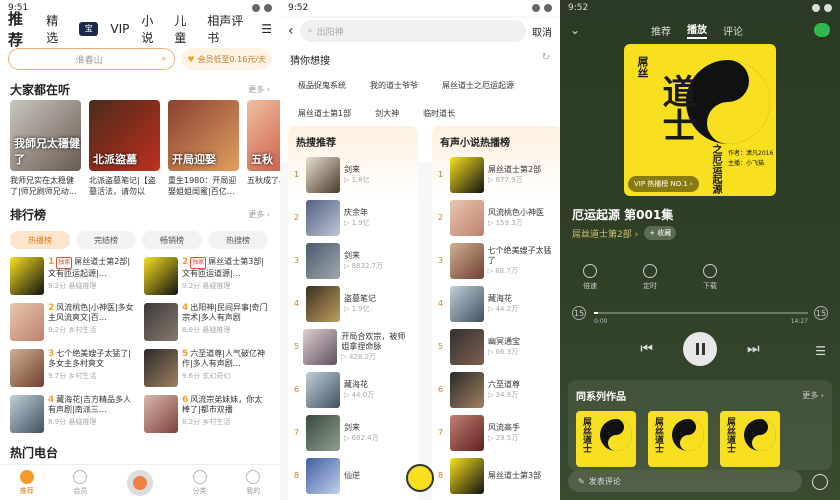 The width and height of the screenshot is (840, 500). What do you see at coordinates (139, 482) in the screenshot?
I see `mini-player-button` at bounding box center [139, 482].